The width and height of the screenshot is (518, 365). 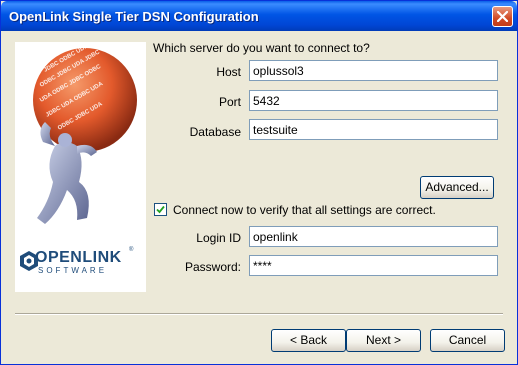 I want to click on next-button: Next >, so click(x=383, y=340).